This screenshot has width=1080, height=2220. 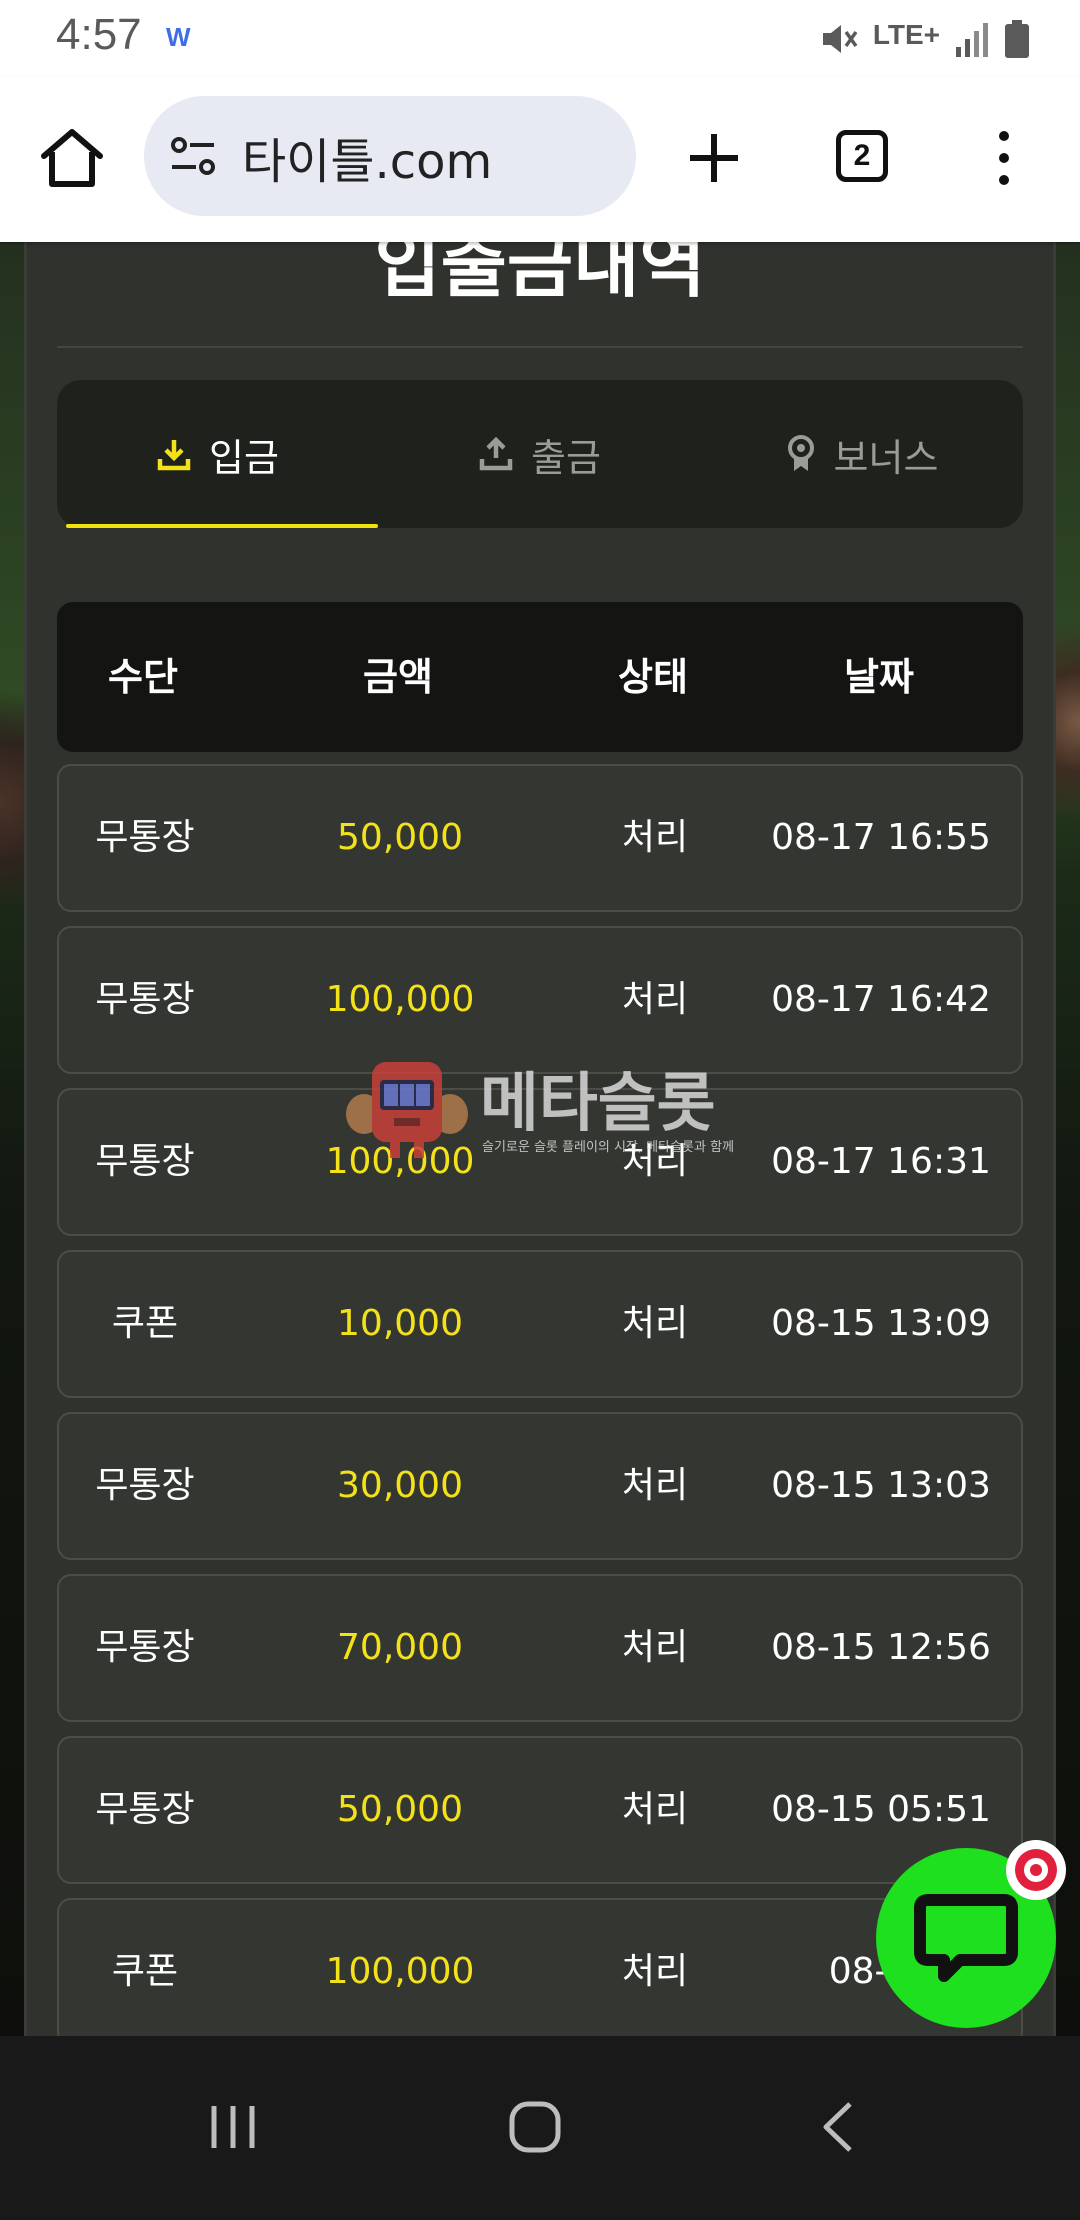 What do you see at coordinates (99, 34) in the screenshot?
I see `status-time: 4:57` at bounding box center [99, 34].